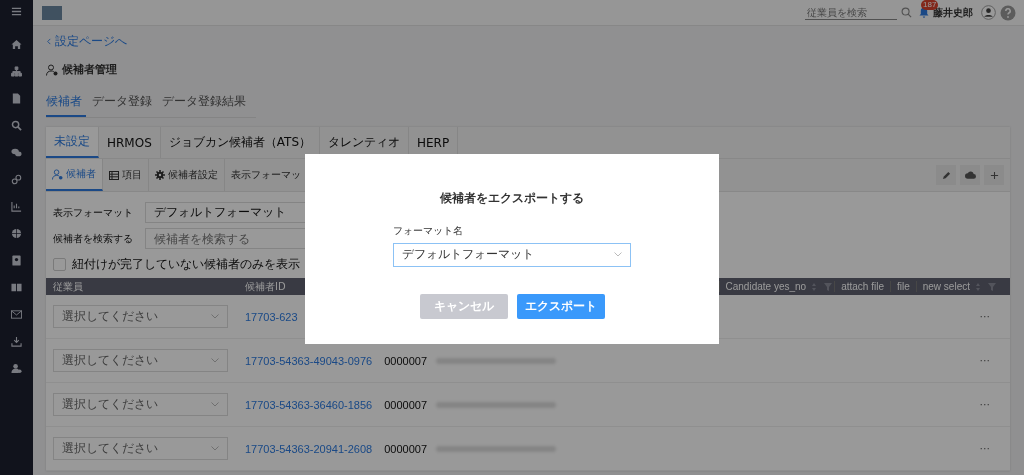  Describe the element at coordinates (49, 41) in the screenshot. I see `chevron-left-icon` at that location.